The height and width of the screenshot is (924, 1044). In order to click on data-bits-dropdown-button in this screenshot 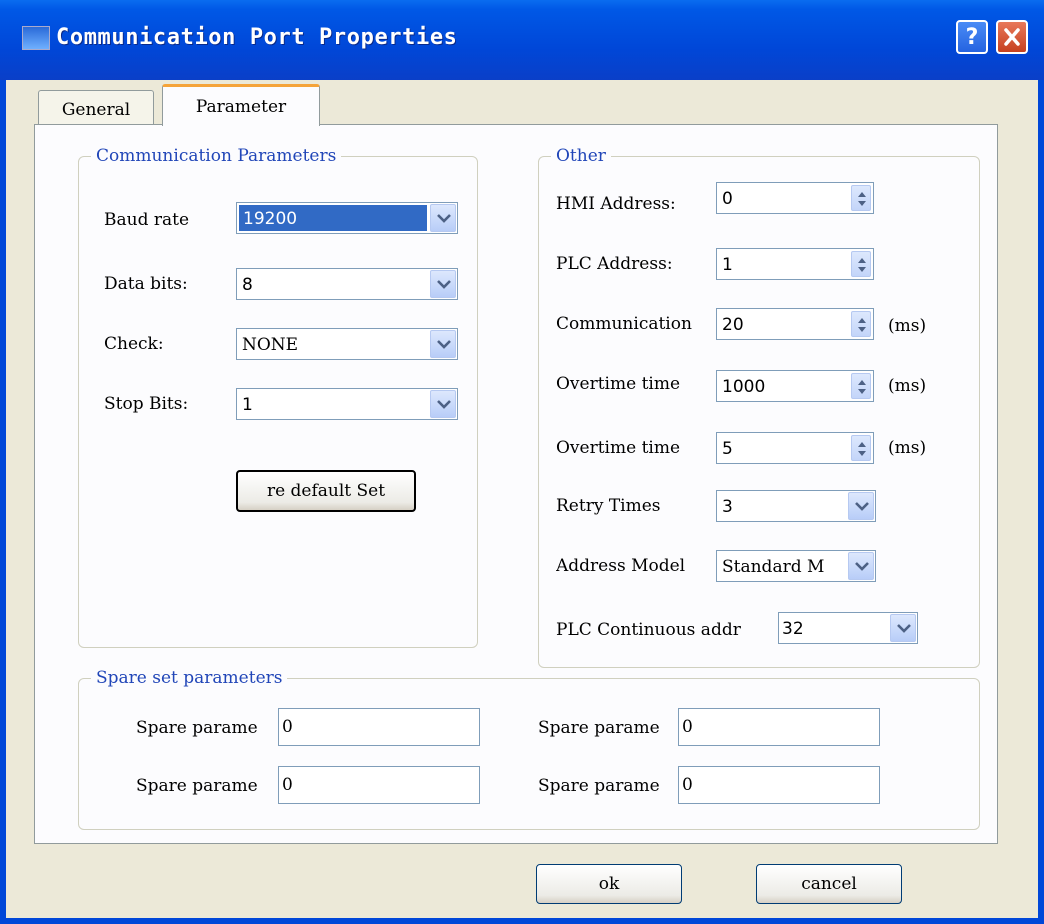, I will do `click(443, 284)`.